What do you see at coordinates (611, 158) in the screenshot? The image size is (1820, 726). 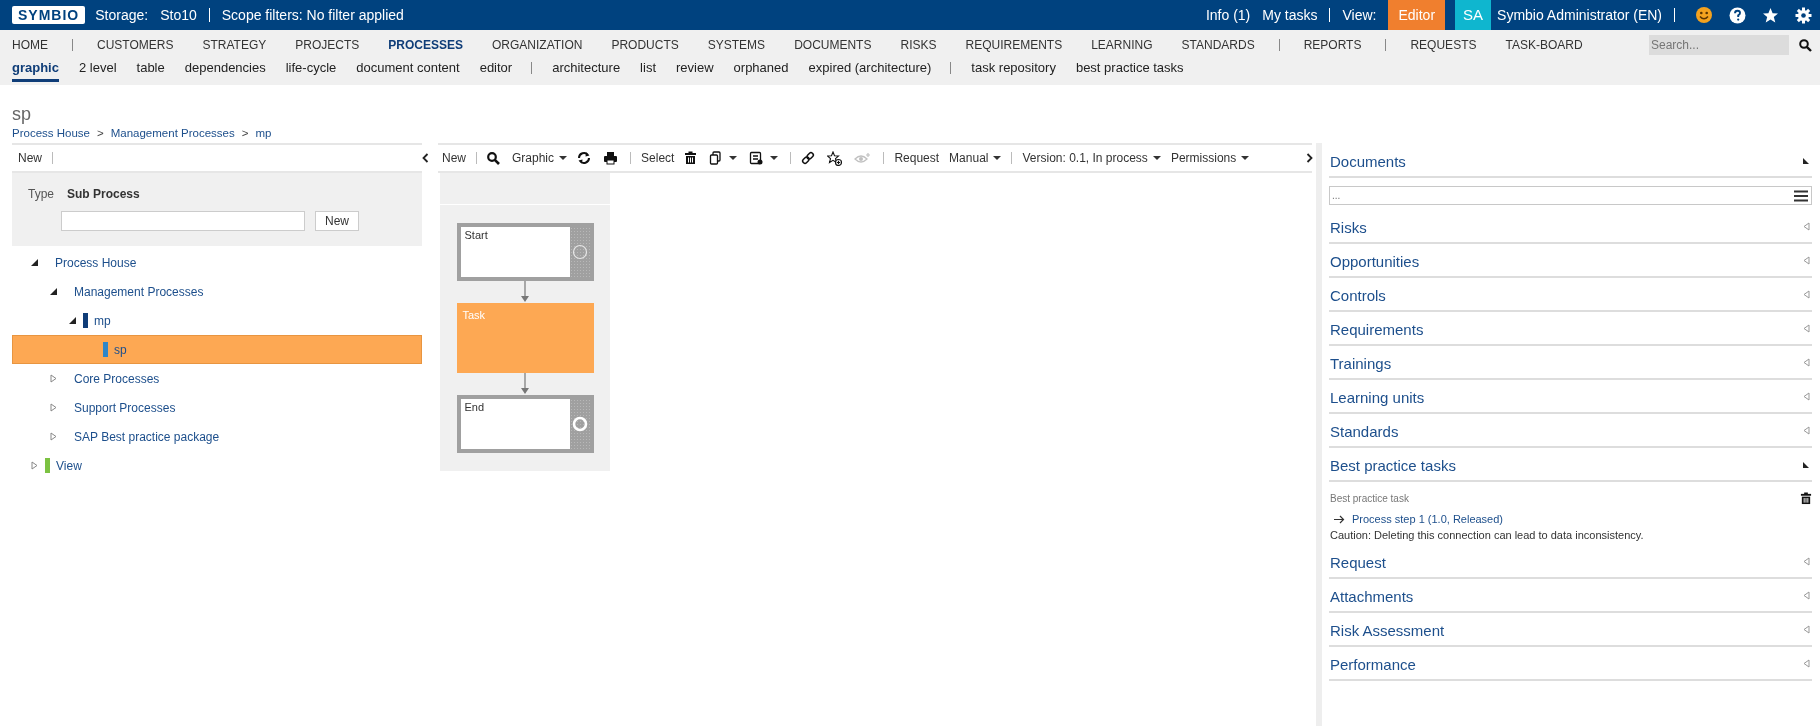 I see `print-icon` at bounding box center [611, 158].